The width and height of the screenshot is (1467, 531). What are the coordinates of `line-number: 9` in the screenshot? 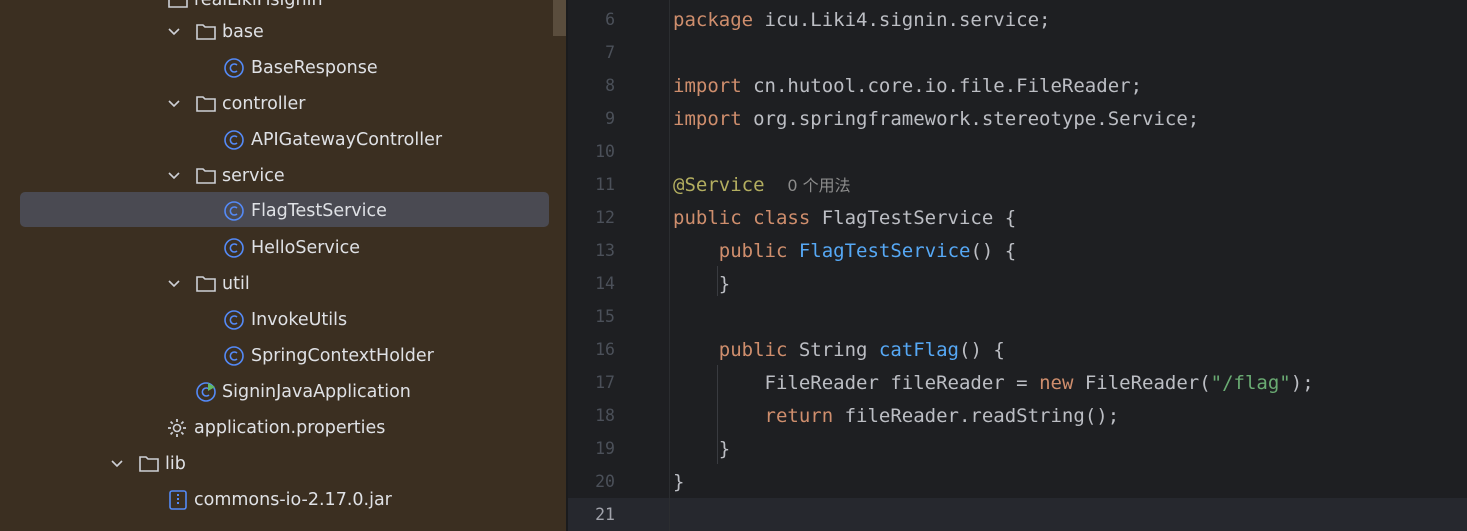 It's located at (610, 118).